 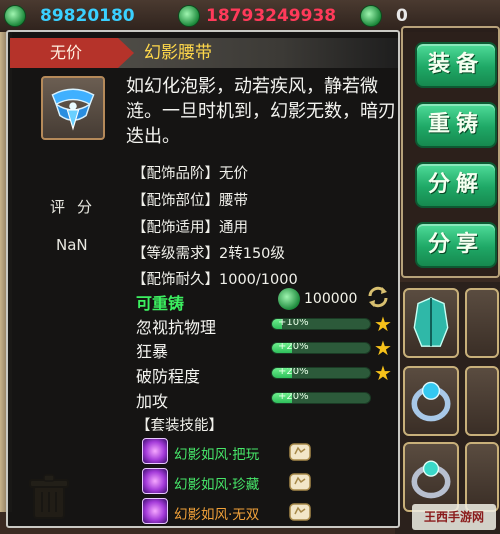 What do you see at coordinates (179, 426) in the screenshot?
I see `set-skill-title: 【套装技能】` at bounding box center [179, 426].